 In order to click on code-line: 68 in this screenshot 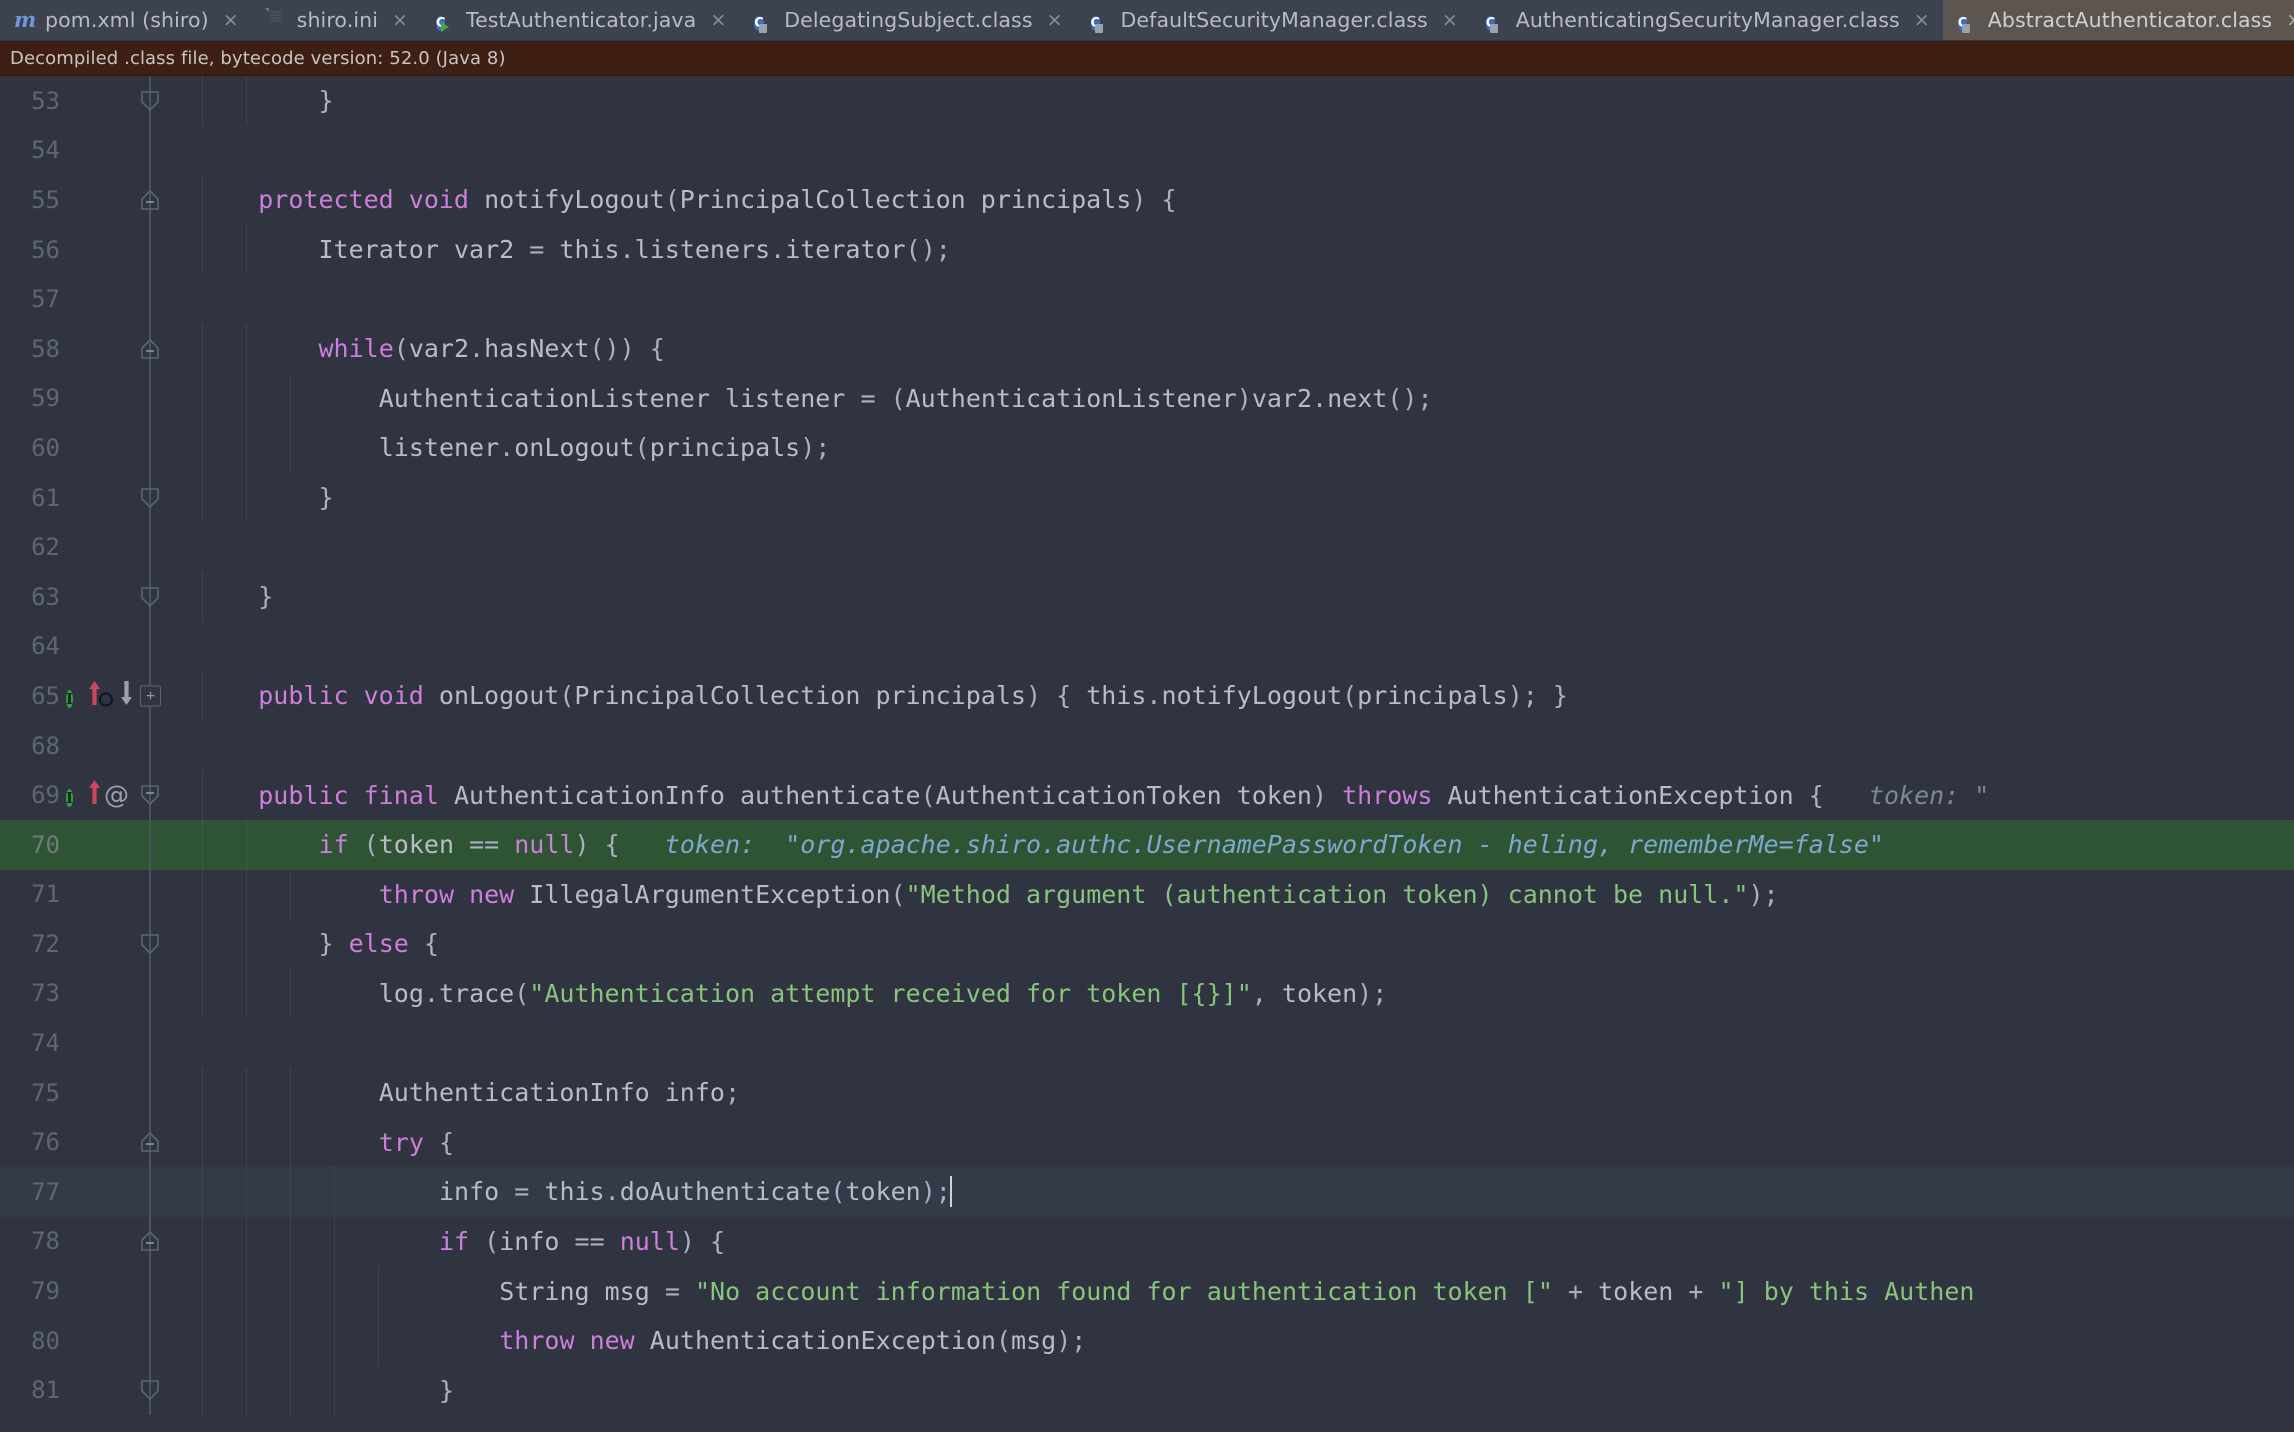, I will do `click(1147, 745)`.